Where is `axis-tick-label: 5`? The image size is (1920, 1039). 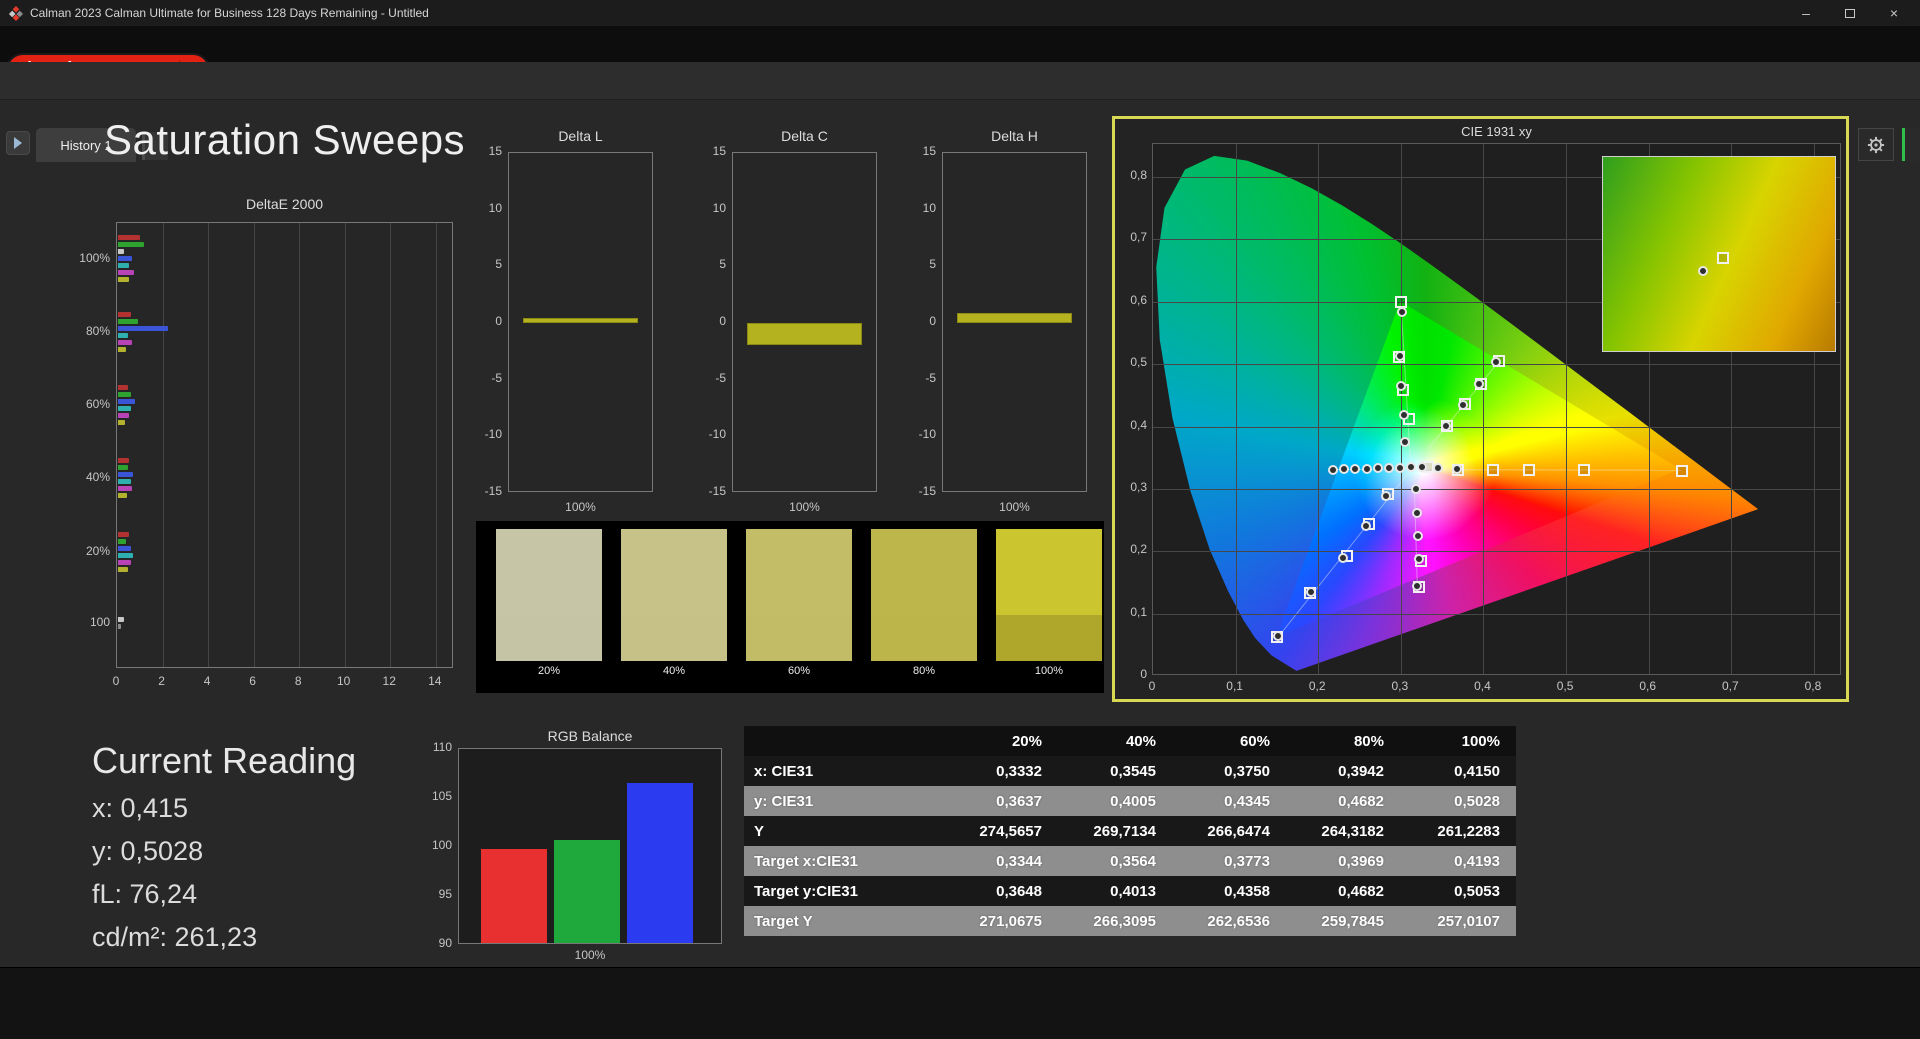 axis-tick-label: 5 is located at coordinates (932, 264).